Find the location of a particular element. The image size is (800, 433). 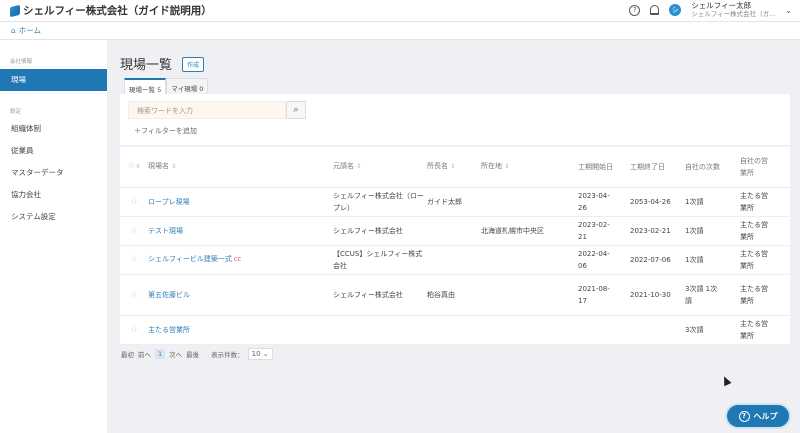

table-row: ☆ 主たる営業所 3次請 主たる営業所 is located at coordinates (455, 330).